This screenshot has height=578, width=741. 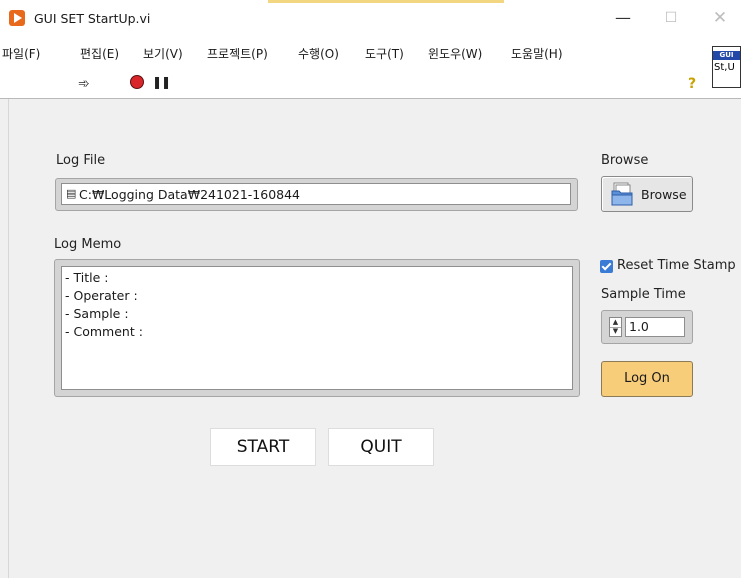 I want to click on title-accent, so click(x=386, y=1).